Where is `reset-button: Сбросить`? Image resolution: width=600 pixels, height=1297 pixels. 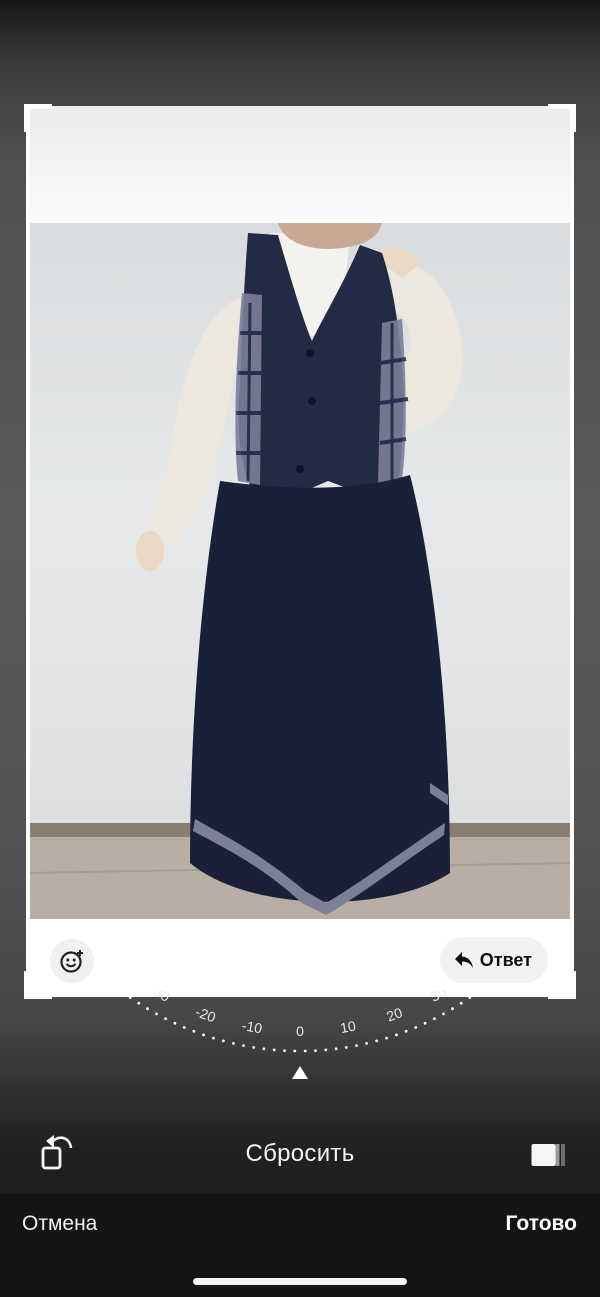
reset-button: Сбросить is located at coordinates (300, 1154).